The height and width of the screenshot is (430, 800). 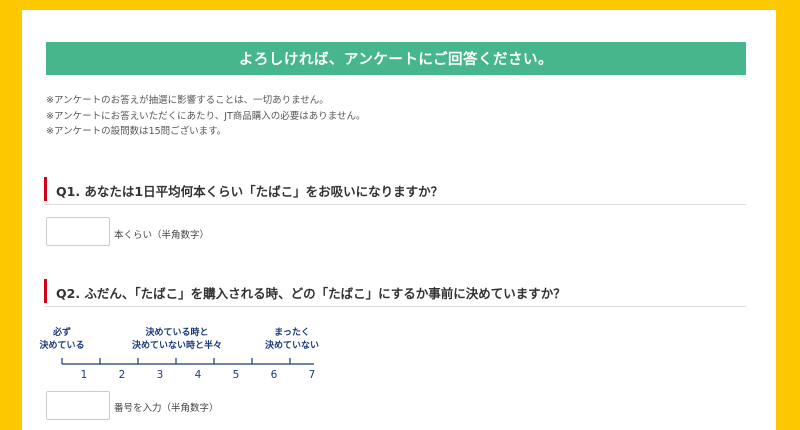 I want to click on q1-cigarettes-input, so click(x=78, y=231).